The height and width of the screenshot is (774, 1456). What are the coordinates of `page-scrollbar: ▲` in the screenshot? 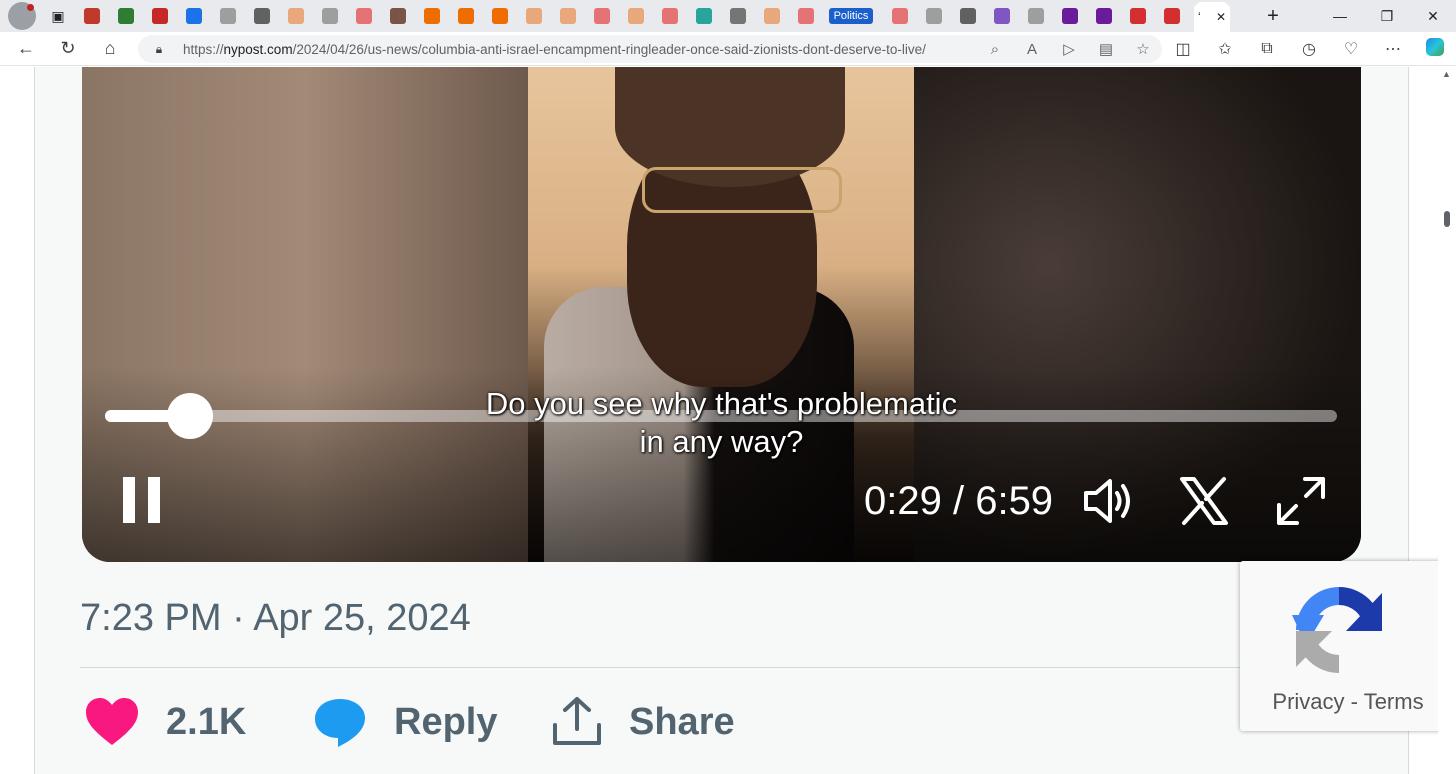 It's located at (1447, 420).